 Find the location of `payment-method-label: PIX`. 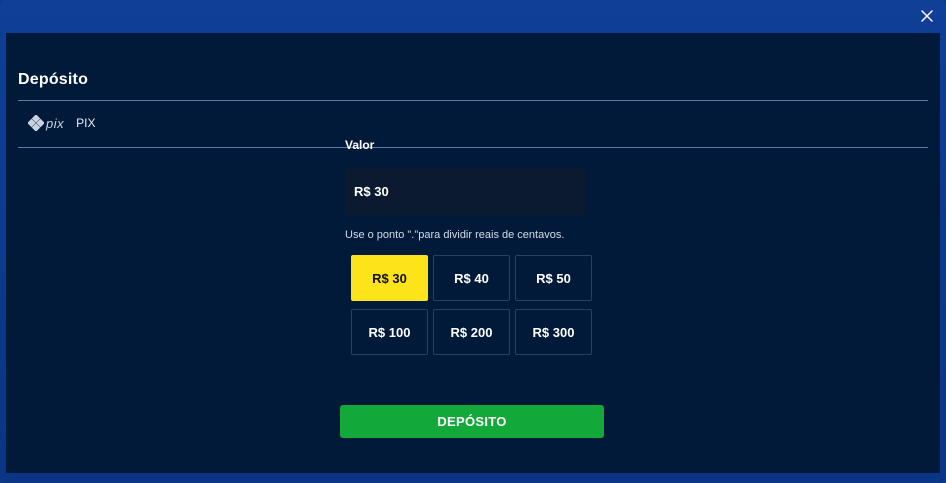

payment-method-label: PIX is located at coordinates (86, 123).